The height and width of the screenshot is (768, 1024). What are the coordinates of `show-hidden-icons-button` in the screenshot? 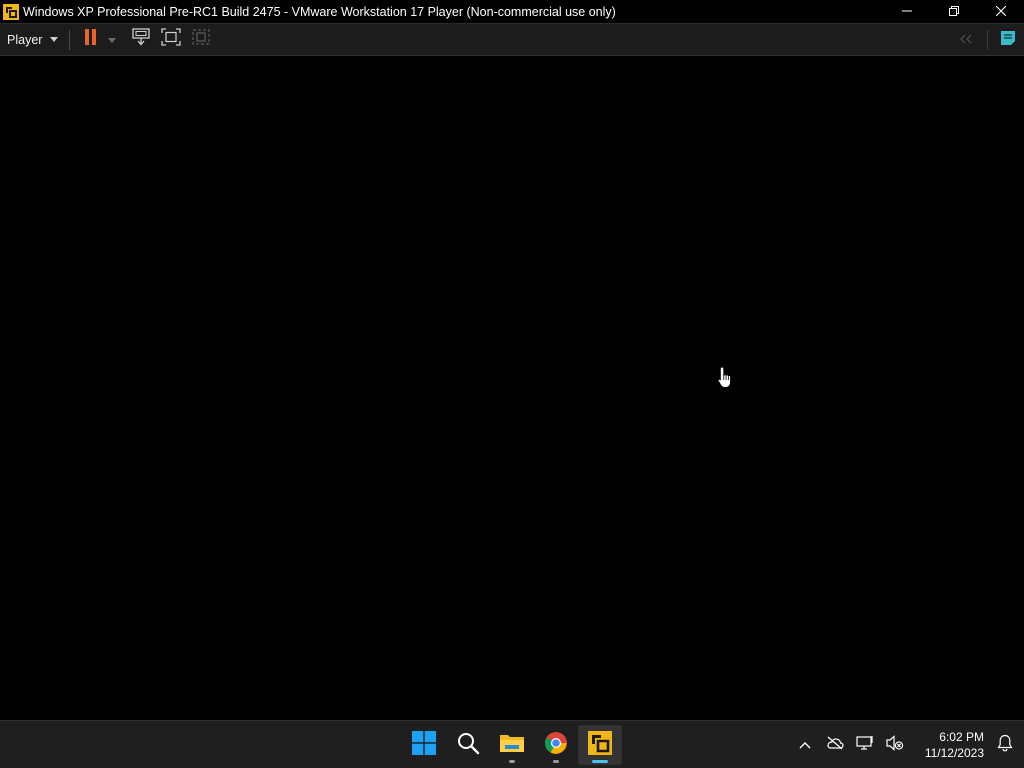 It's located at (805, 745).